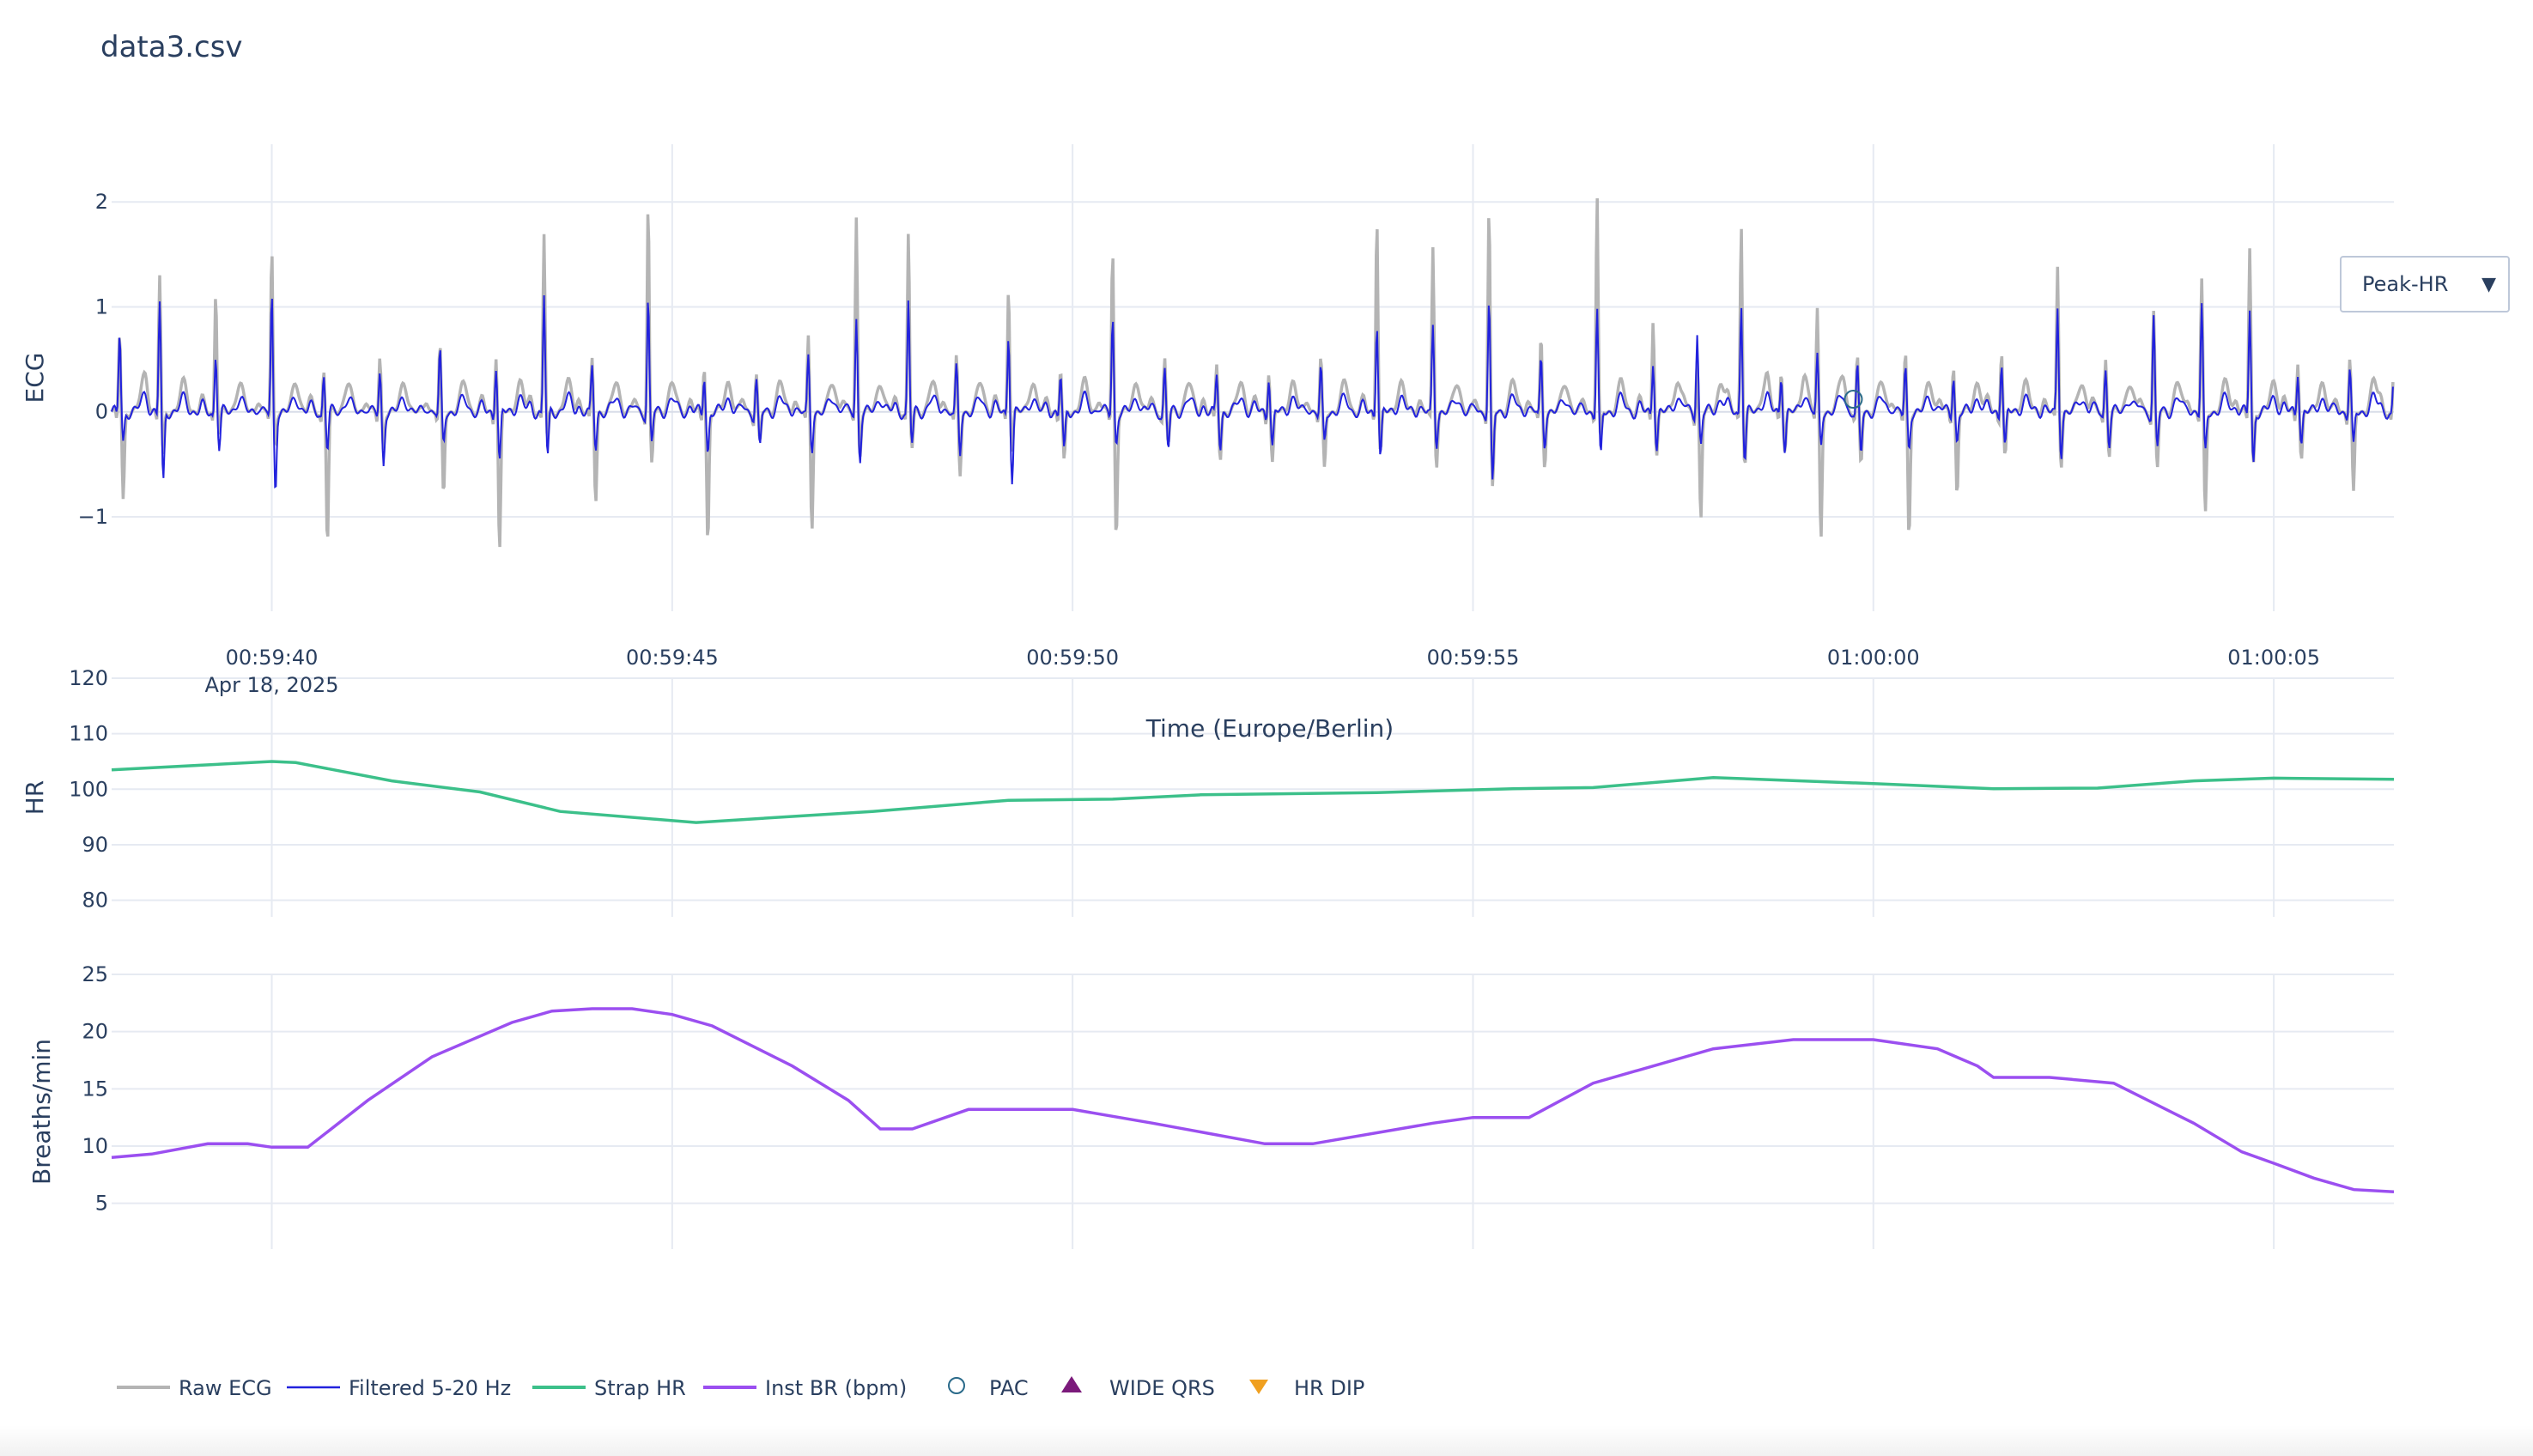  I want to click on peak-mode-dropdown: Peak-HR ▼, so click(2425, 284).